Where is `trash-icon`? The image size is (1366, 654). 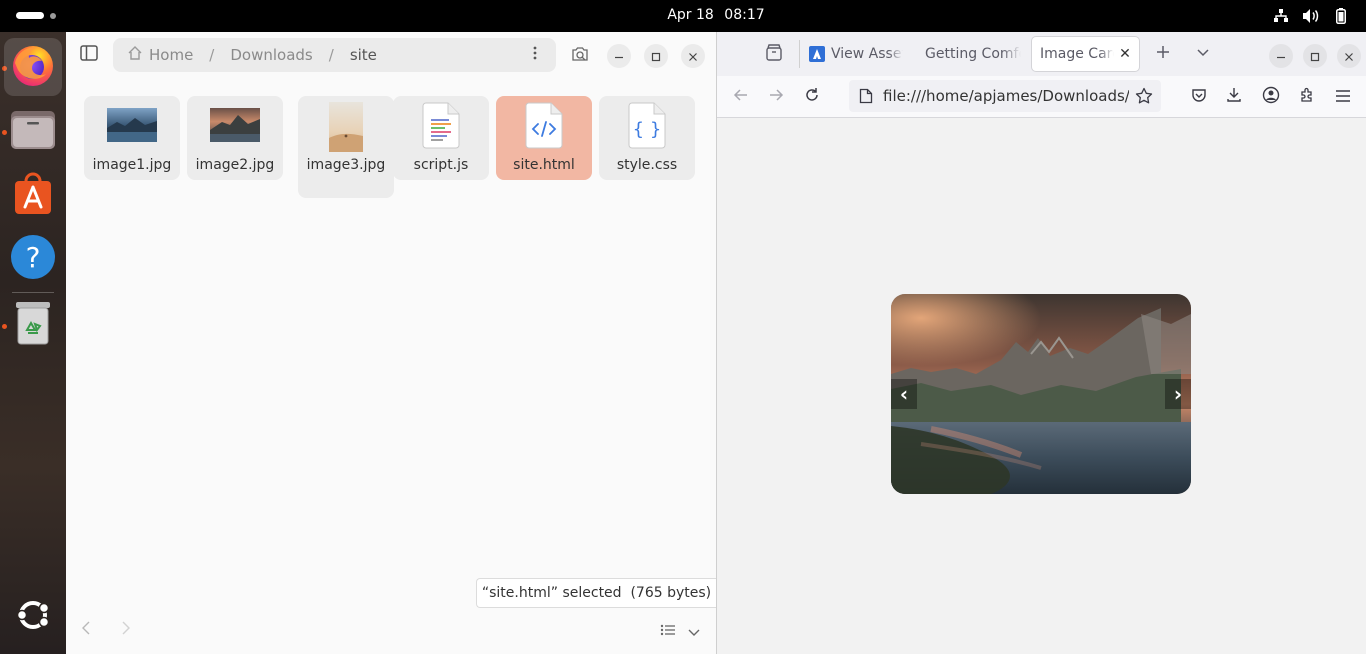
trash-icon is located at coordinates (33, 325).